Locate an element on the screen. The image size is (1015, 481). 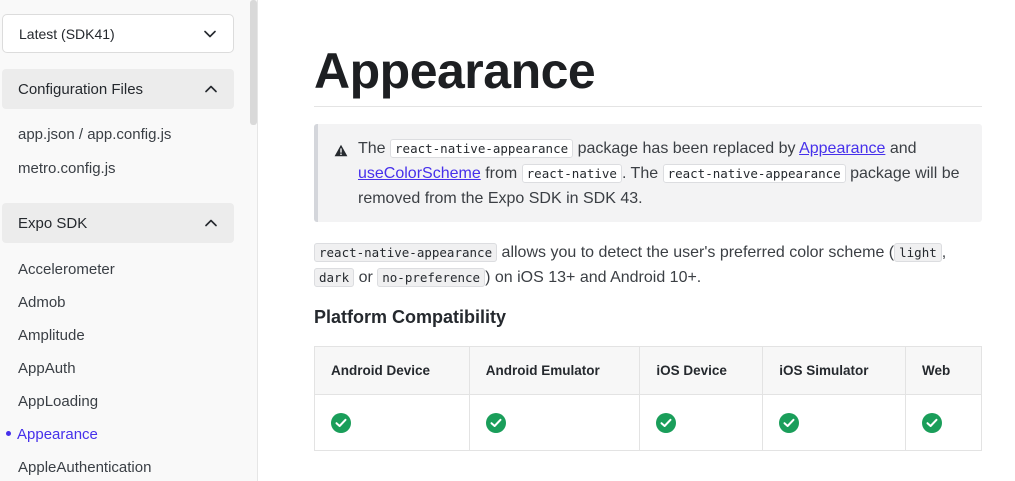
column-header-ios-device: iOS Device is located at coordinates (701, 370).